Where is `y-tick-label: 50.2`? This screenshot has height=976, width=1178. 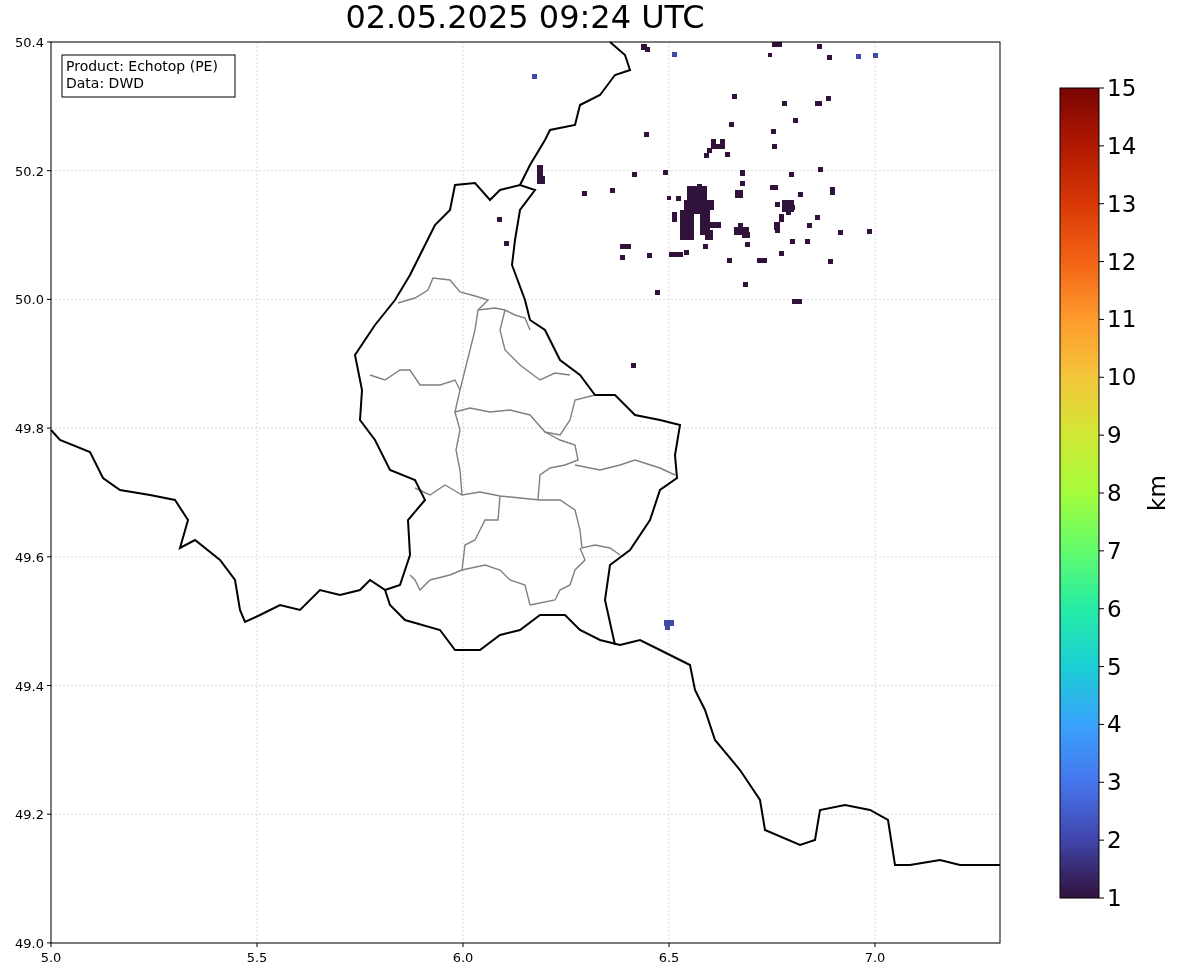 y-tick-label: 50.2 is located at coordinates (29, 171).